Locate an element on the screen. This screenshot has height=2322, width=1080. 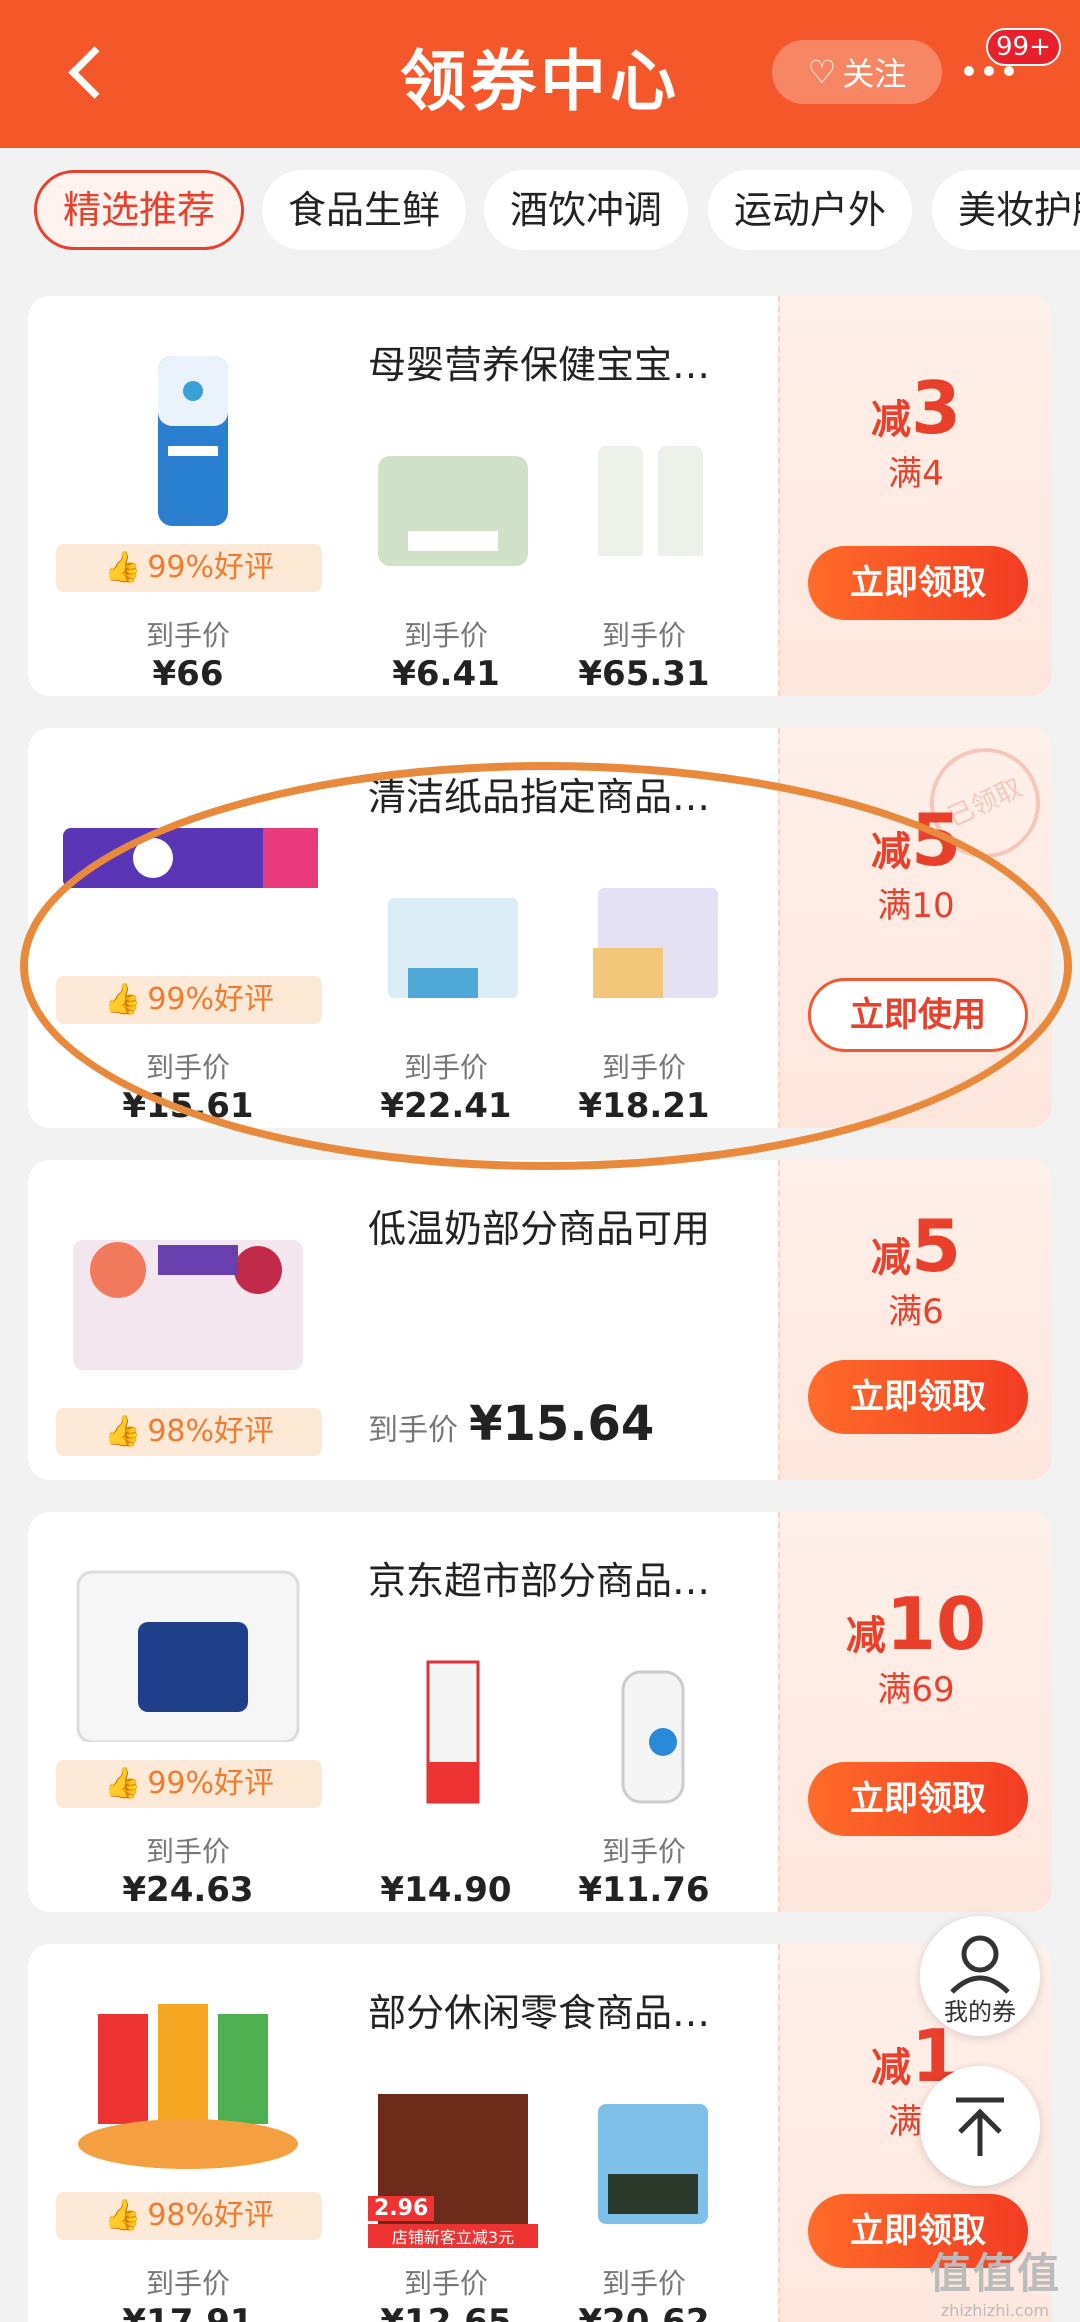
price-value: ¥6.41 is located at coordinates (446, 674).